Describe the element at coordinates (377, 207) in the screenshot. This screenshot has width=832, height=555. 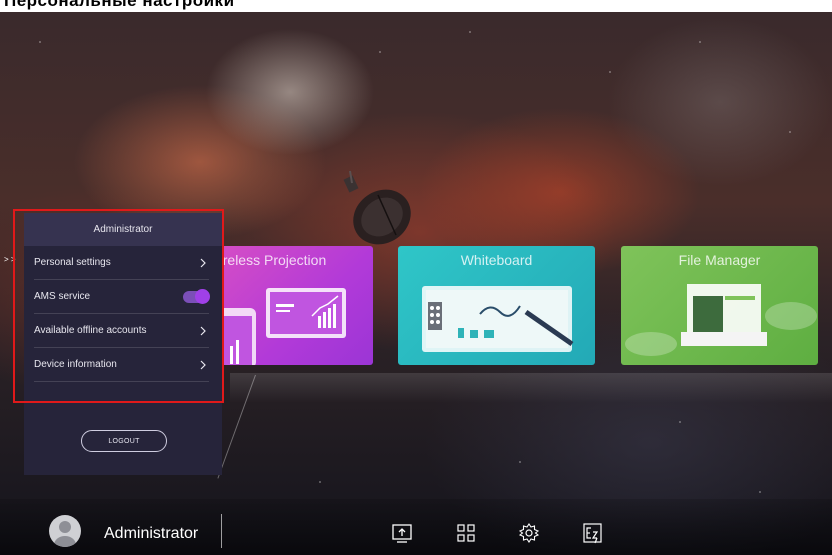
I see `space-probe-image` at that location.